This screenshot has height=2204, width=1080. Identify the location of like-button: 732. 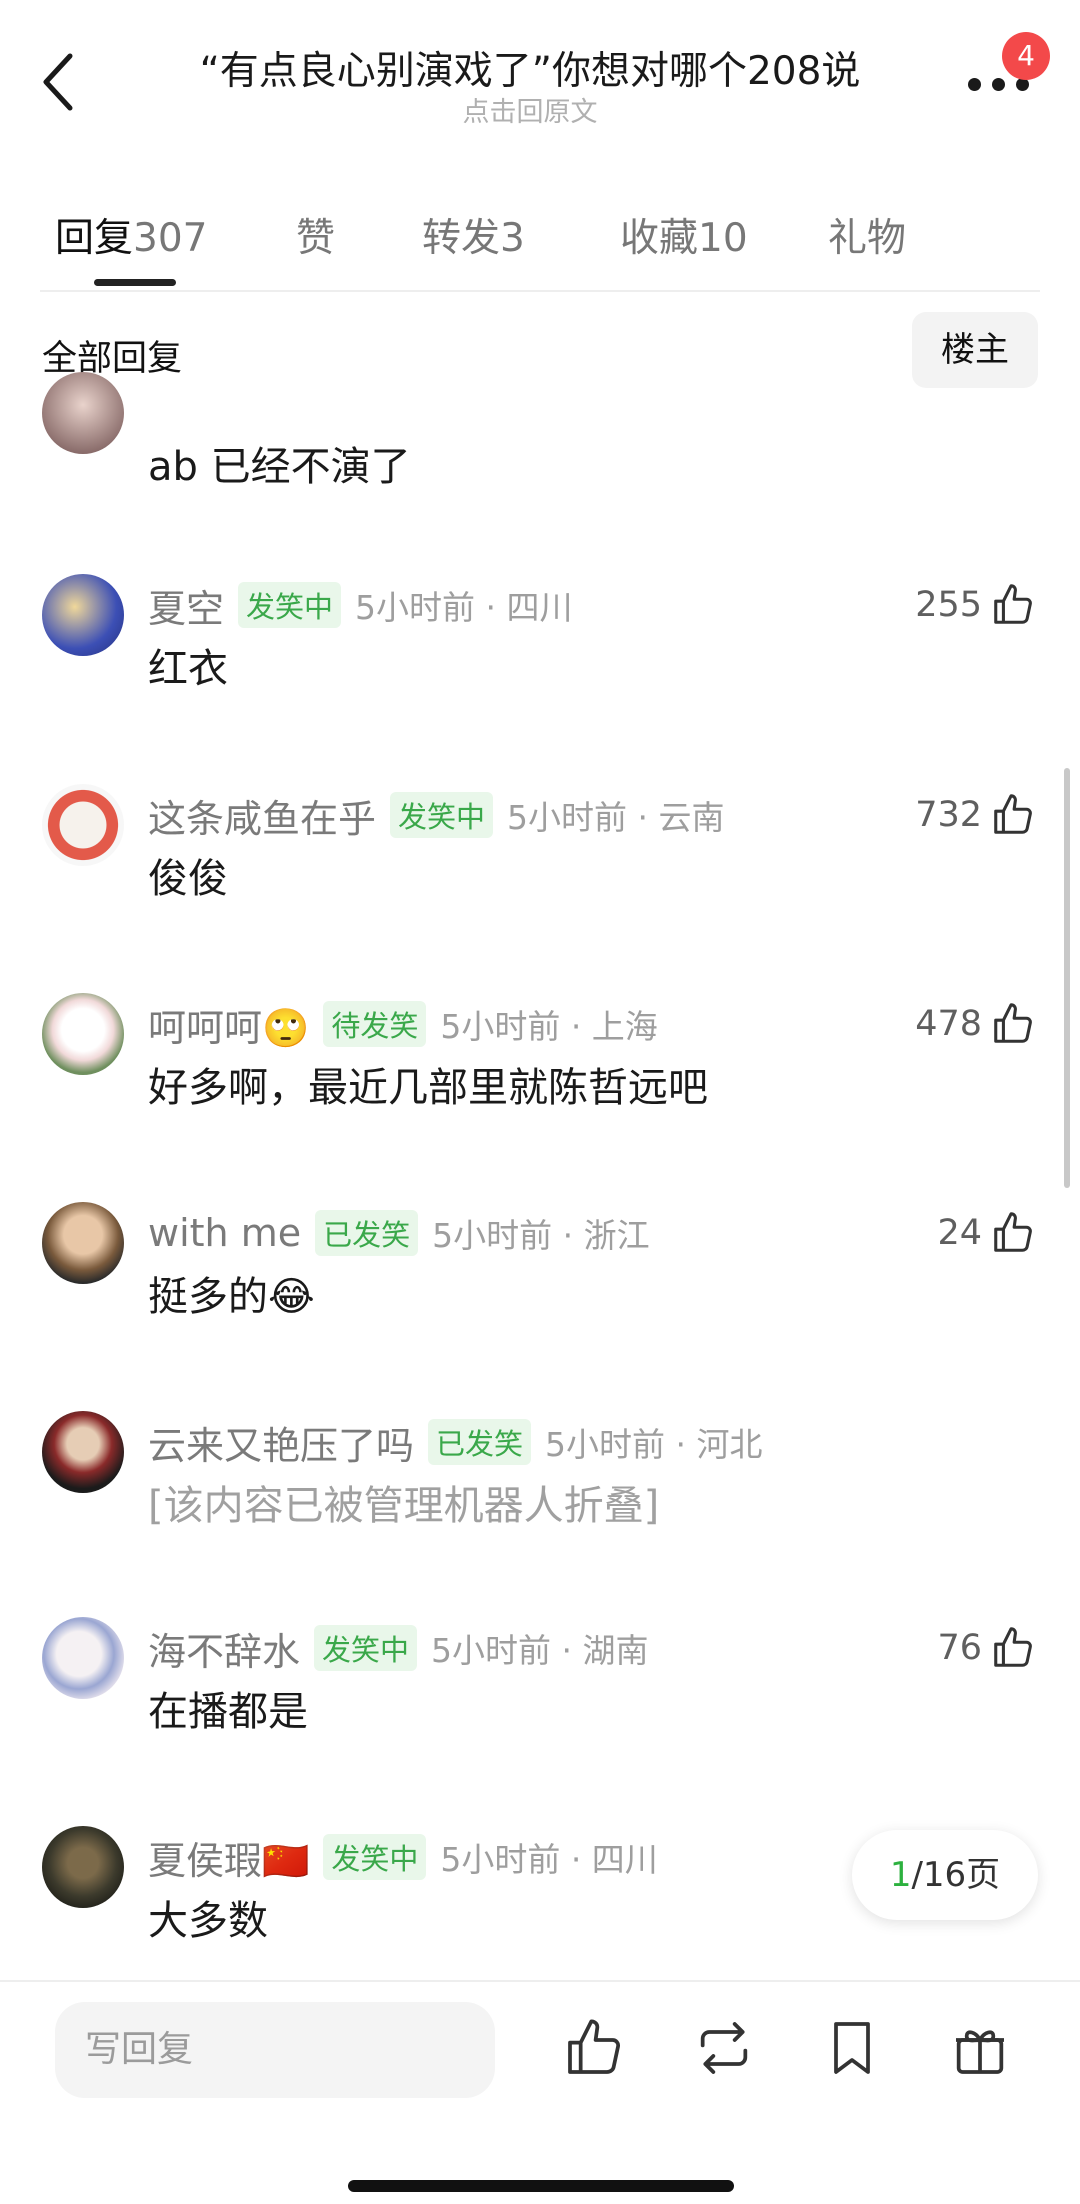
(975, 815).